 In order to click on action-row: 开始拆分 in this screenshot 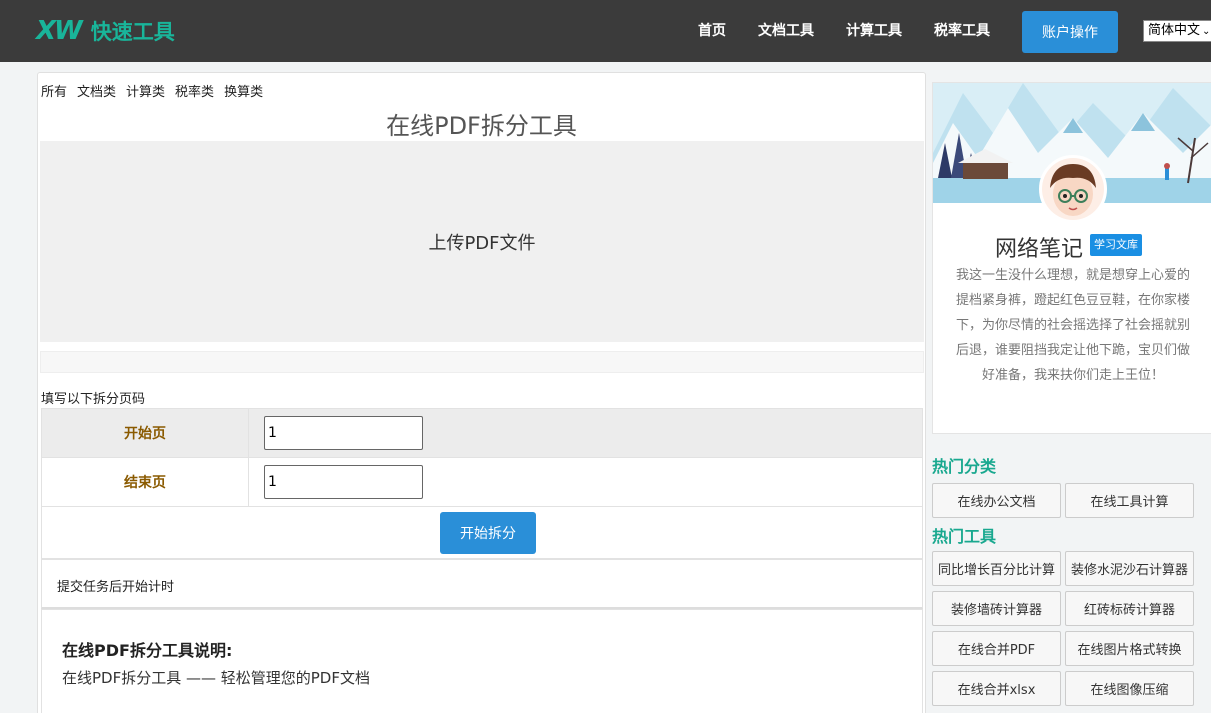, I will do `click(482, 532)`.